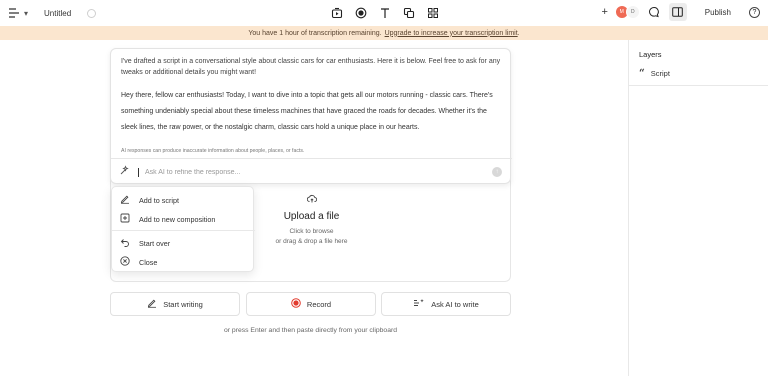 This screenshot has width=768, height=376. Describe the element at coordinates (125, 262) in the screenshot. I see `close-circle-icon` at that location.